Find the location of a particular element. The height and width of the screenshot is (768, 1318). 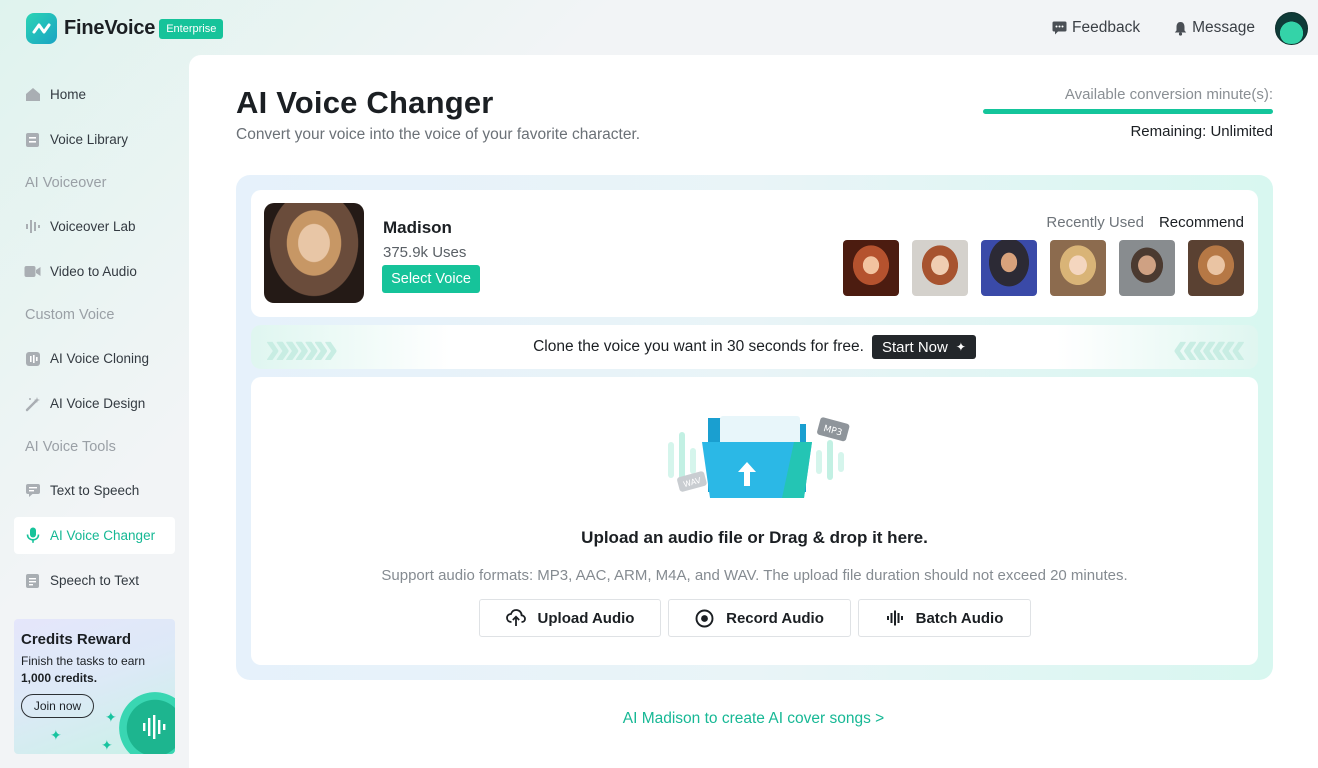

sidebar-item-label: AI Voice Design is located at coordinates (98, 403).